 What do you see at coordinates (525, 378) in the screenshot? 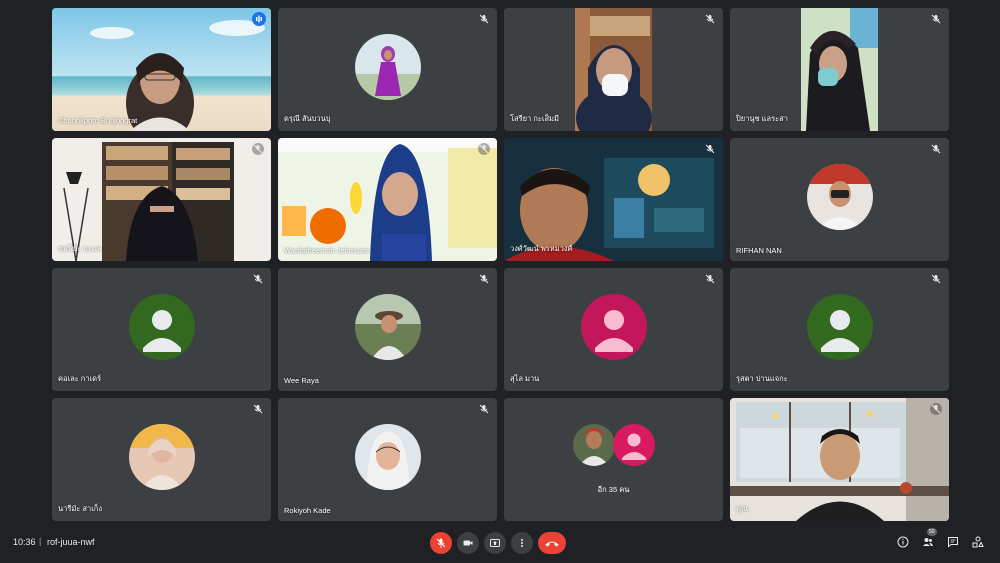
I see `participant-name: สุไล มาน` at bounding box center [525, 378].